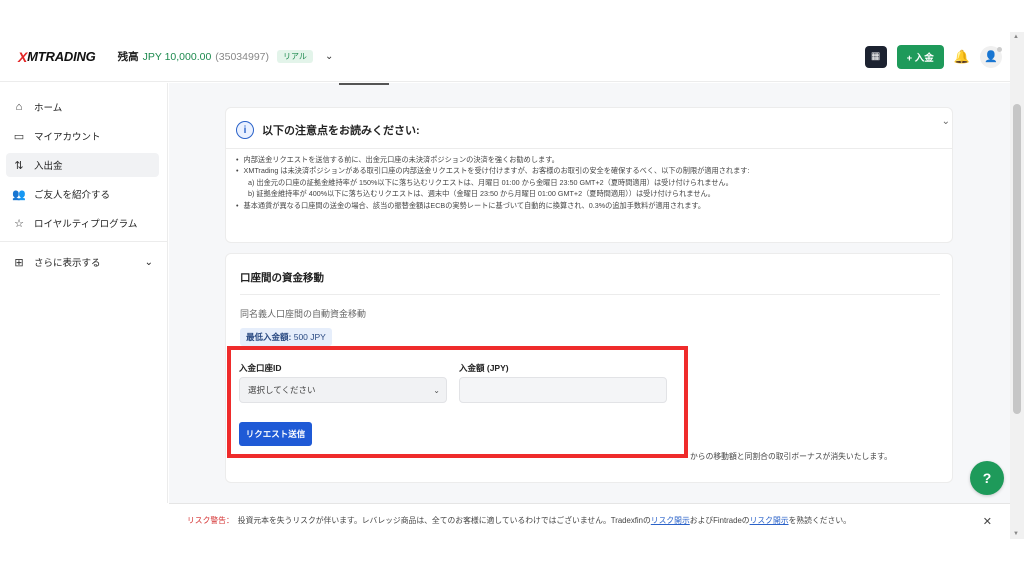 This screenshot has height=576, width=1024. I want to click on grid-icon: ⊞, so click(19, 262).